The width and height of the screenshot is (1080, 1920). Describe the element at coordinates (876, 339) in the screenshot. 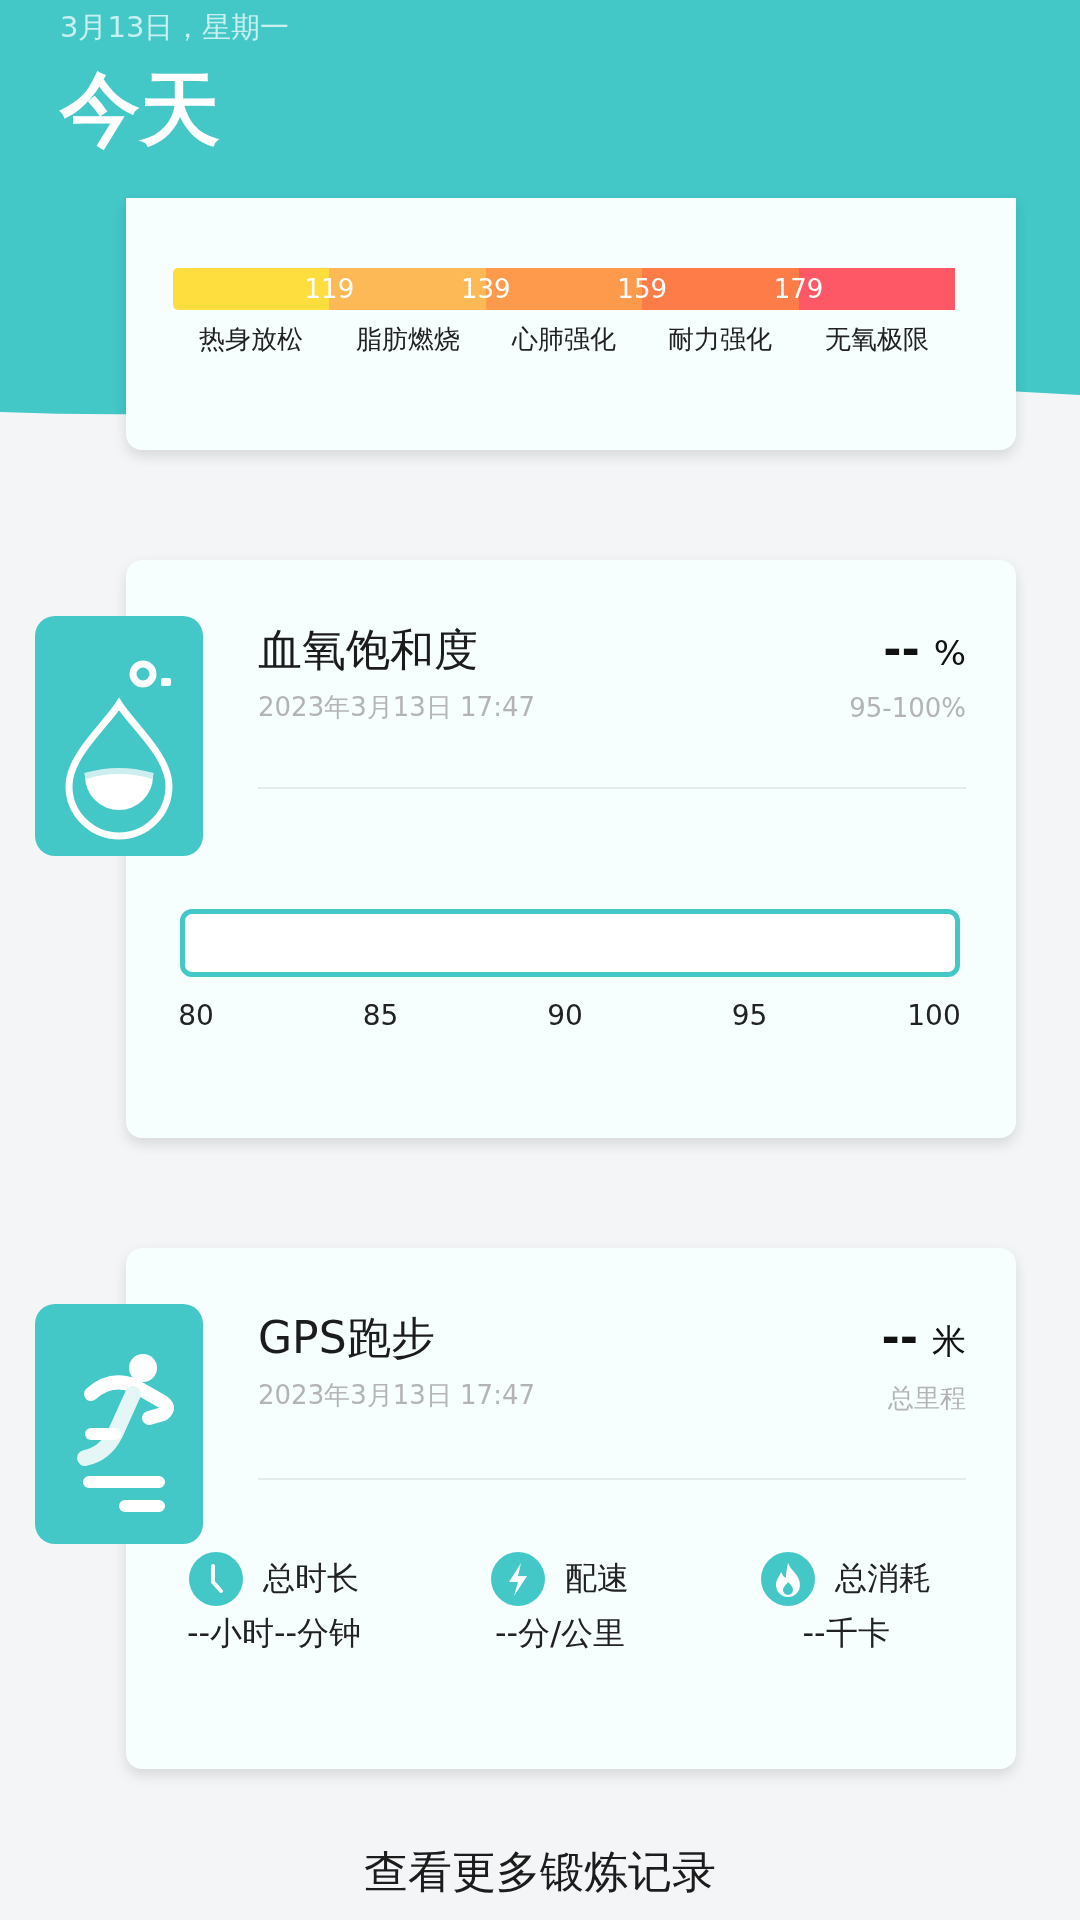

I see `zone-label: 无氧极限` at that location.